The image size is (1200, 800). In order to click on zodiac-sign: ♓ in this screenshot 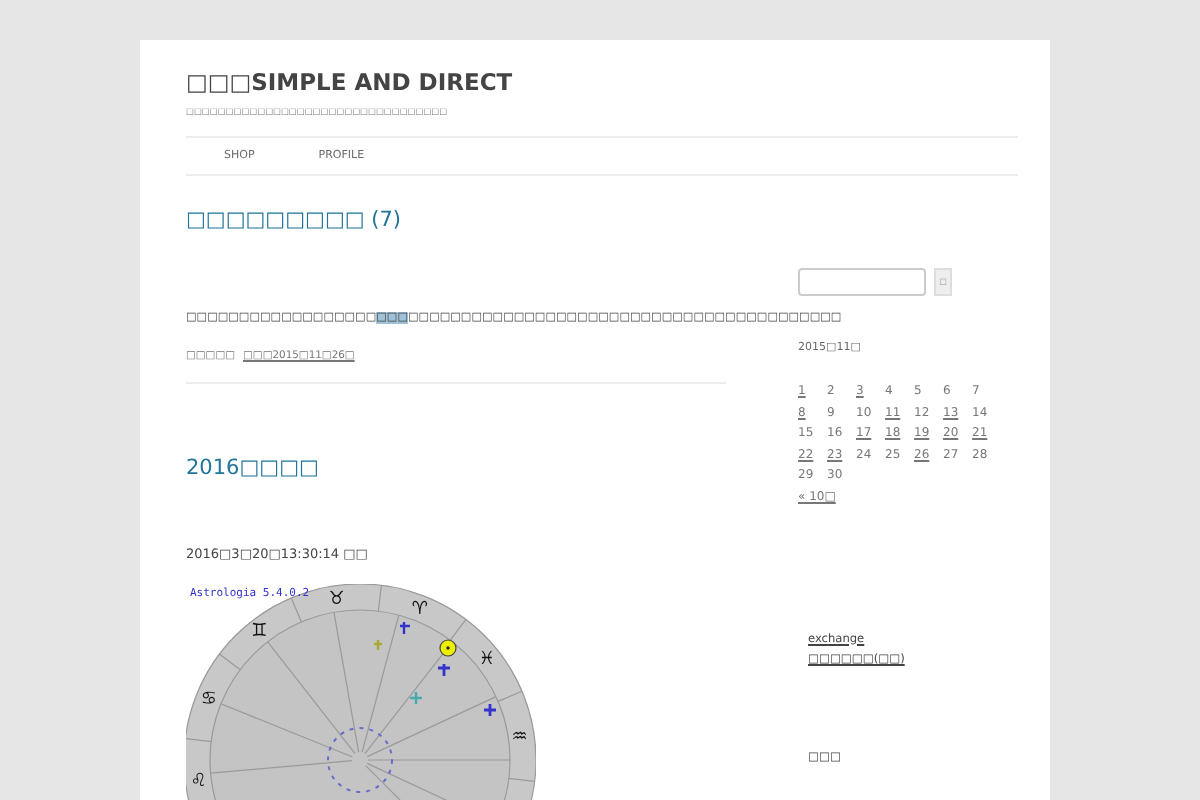, I will do `click(486, 661)`.